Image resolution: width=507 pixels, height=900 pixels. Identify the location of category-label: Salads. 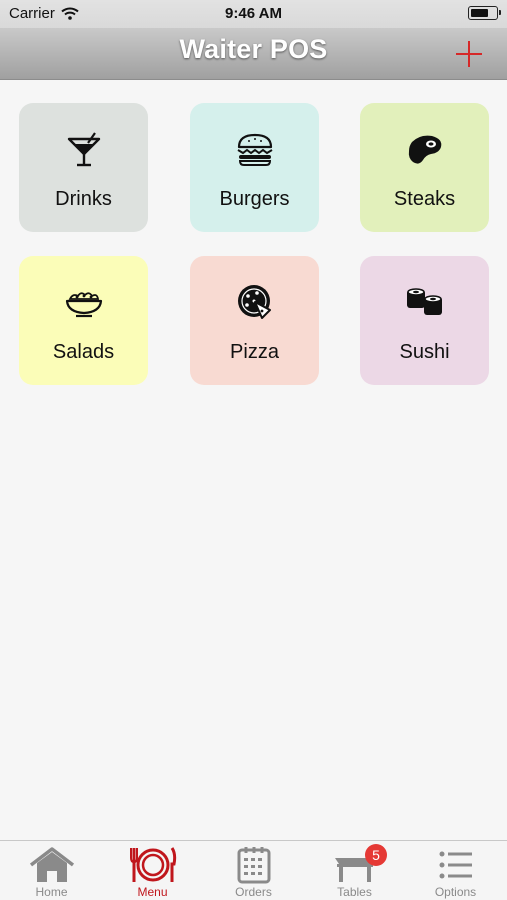
(83, 352).